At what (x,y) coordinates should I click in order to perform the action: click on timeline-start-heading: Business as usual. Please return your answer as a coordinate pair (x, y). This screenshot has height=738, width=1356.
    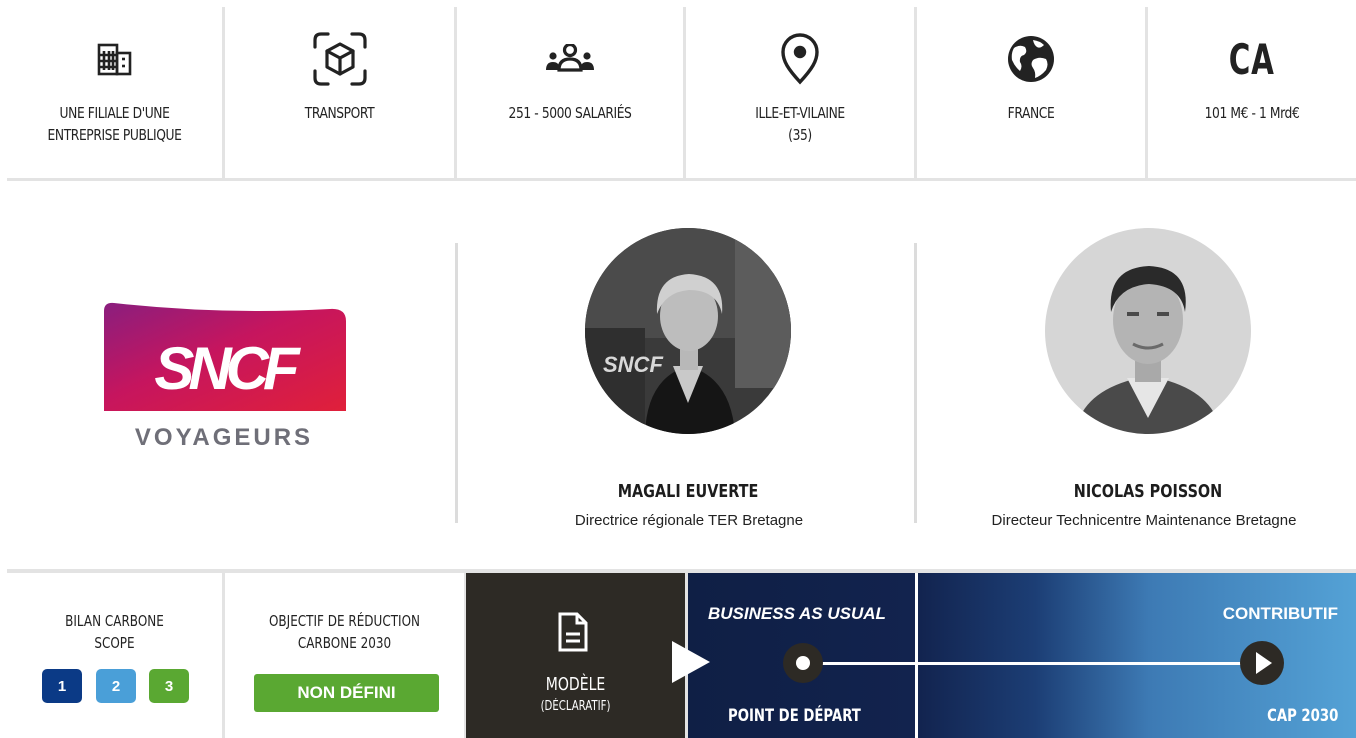
    Looking at the image, I should click on (797, 613).